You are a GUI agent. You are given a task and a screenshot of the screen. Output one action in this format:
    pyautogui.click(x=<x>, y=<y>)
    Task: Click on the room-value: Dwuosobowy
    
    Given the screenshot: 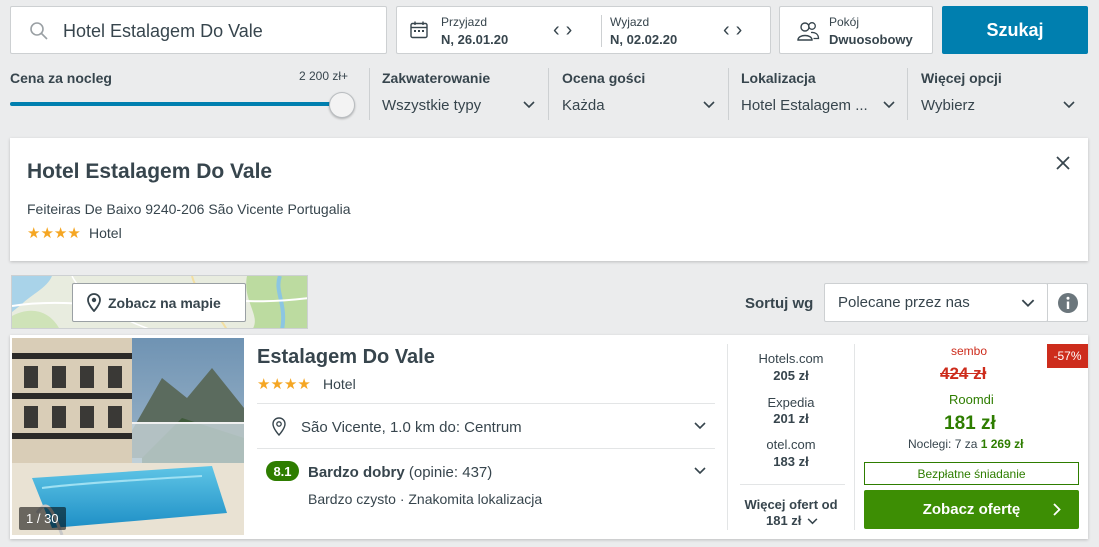 What is the action you would take?
    pyautogui.click(x=871, y=39)
    